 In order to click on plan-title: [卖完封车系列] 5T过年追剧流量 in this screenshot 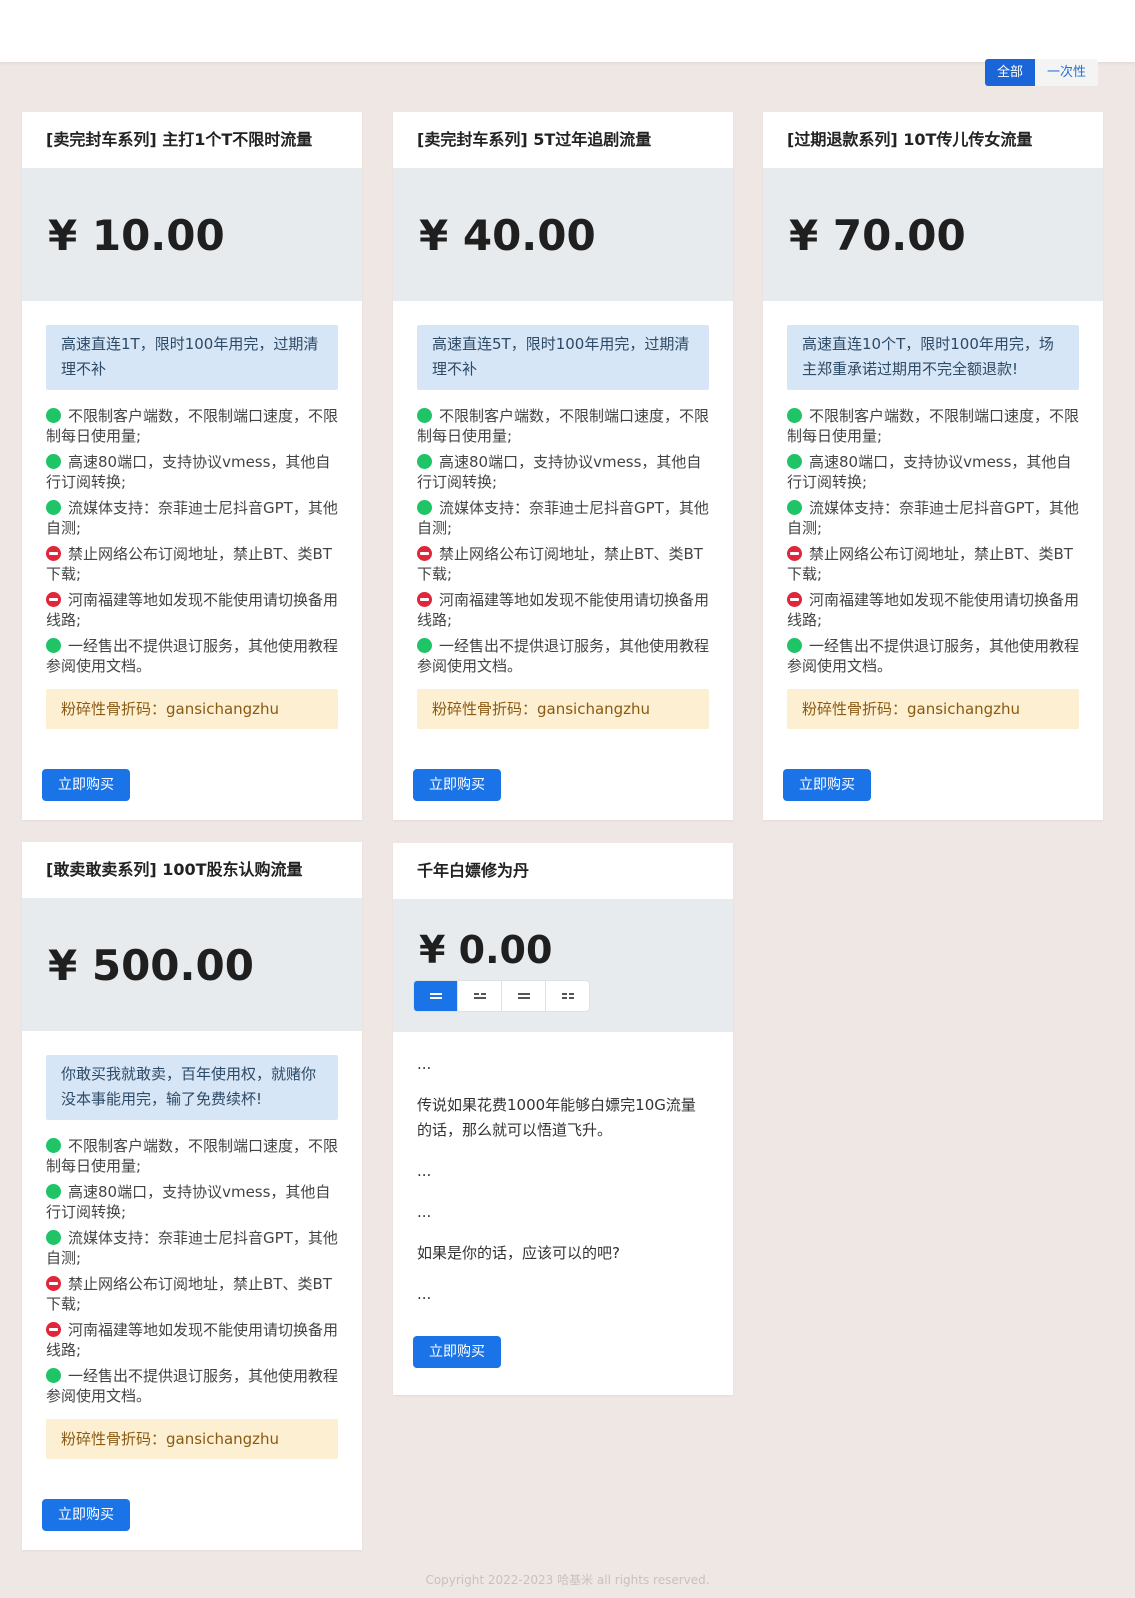, I will do `click(534, 139)`.